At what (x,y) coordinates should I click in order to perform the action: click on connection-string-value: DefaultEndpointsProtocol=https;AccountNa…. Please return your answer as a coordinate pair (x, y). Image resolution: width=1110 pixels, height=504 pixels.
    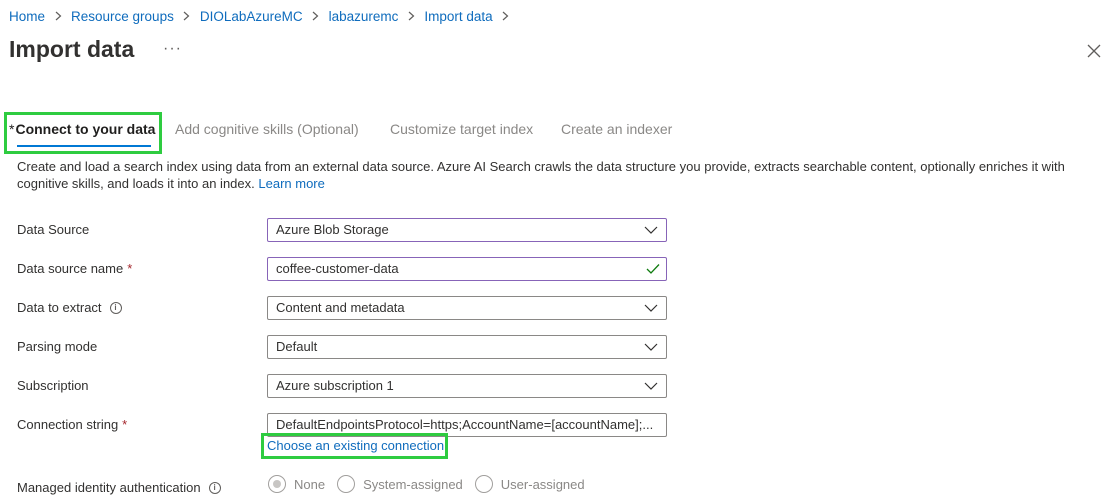
    Looking at the image, I should click on (465, 424).